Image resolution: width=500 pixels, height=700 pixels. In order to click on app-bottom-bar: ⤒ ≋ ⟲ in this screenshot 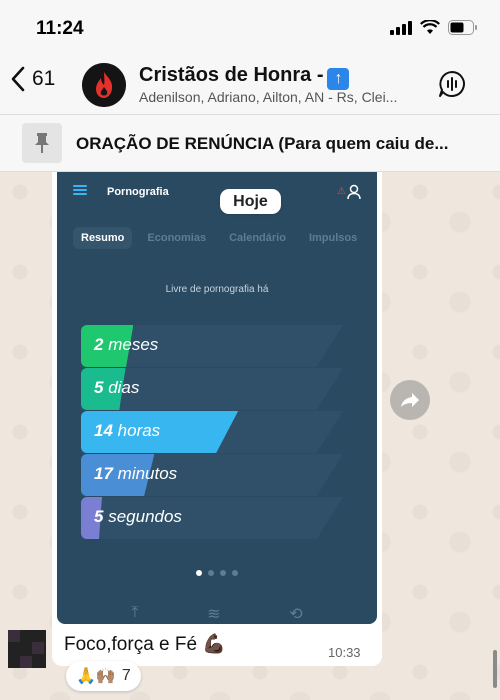, I will do `click(217, 614)`.